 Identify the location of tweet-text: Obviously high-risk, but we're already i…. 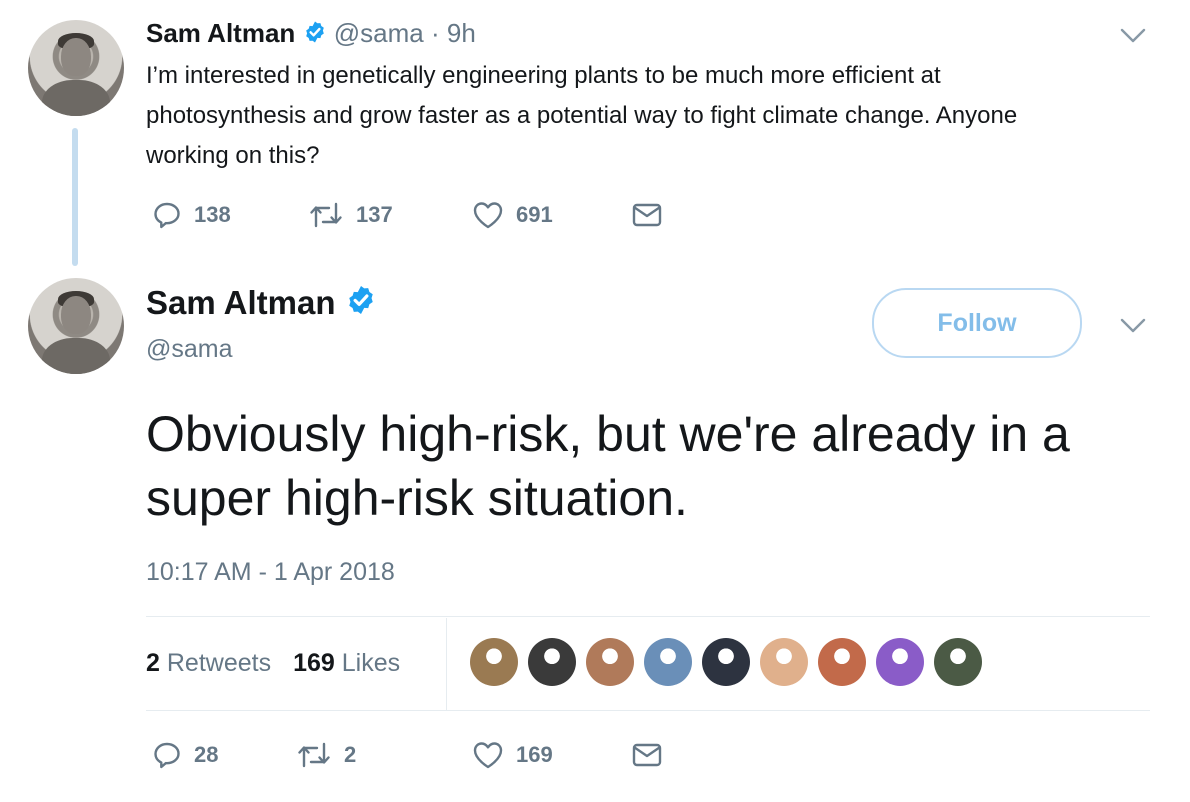
(608, 466).